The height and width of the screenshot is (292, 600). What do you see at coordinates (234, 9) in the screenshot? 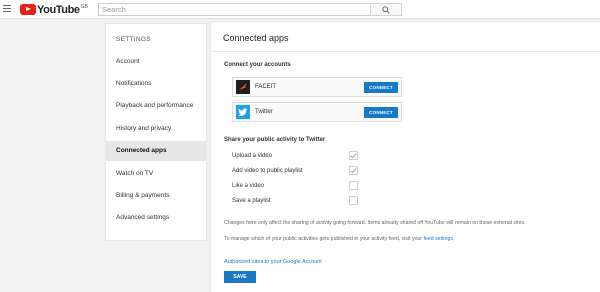
I see `search-input` at bounding box center [234, 9].